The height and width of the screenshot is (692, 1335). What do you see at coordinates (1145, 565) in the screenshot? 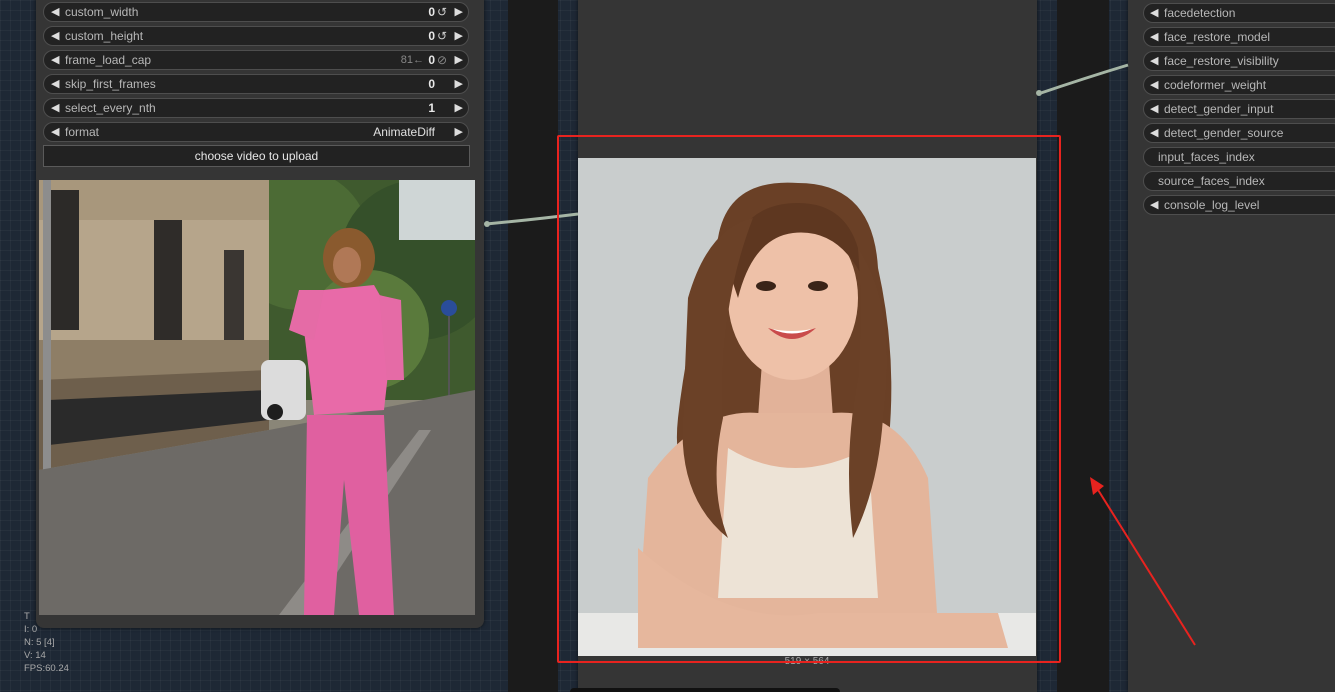
I see `annotation-arrow` at bounding box center [1145, 565].